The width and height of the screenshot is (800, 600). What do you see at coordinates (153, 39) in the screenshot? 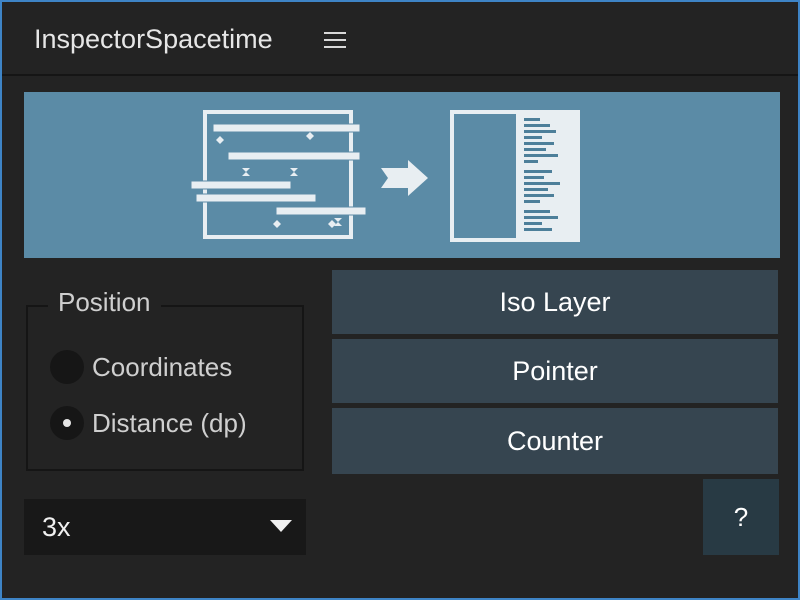
I see `panel-title: InspectorSpacetime` at bounding box center [153, 39].